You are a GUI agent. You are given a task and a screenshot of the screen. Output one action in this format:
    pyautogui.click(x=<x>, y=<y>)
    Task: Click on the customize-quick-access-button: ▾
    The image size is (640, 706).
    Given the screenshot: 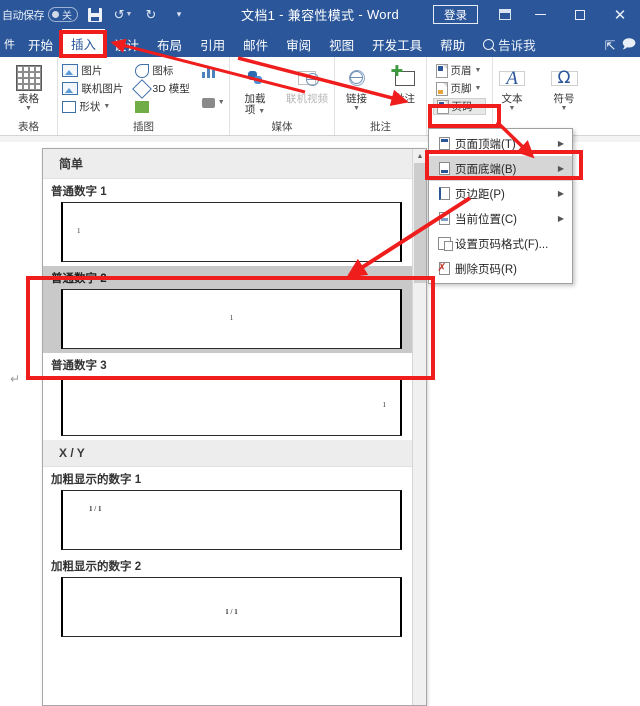 What is the action you would take?
    pyautogui.click(x=179, y=15)
    